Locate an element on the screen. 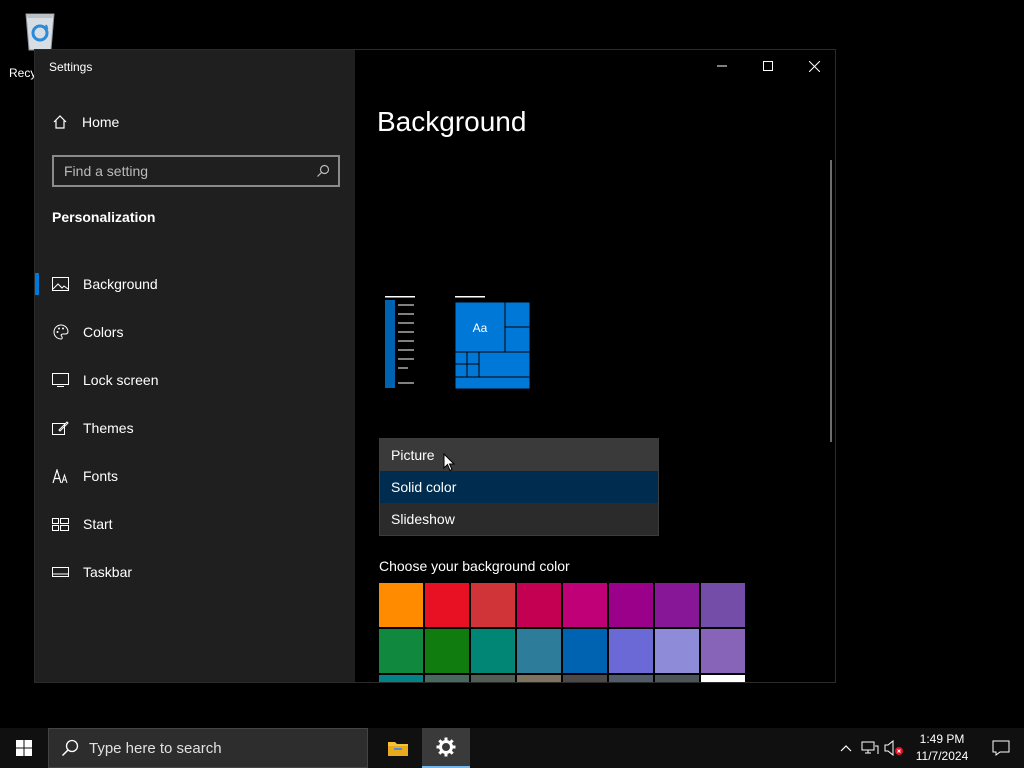 The image size is (1024, 768). background-type-dropdown: Picture Solid color Slideshow is located at coordinates (519, 487).